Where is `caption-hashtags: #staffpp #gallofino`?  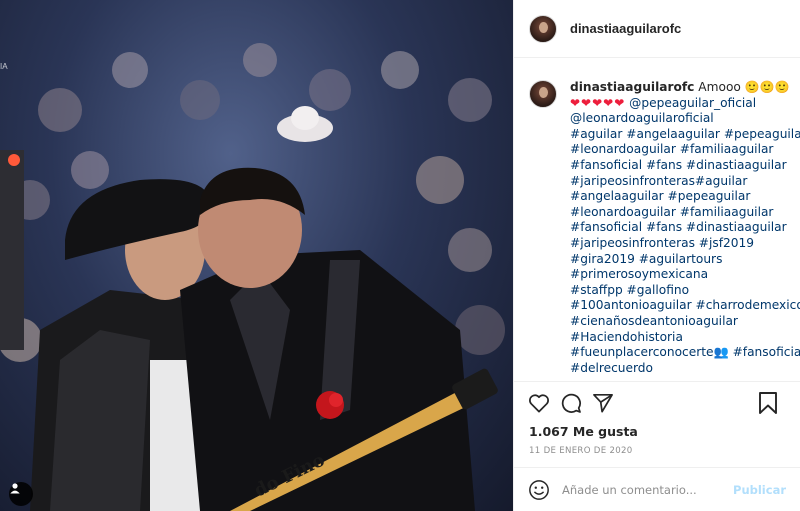 caption-hashtags: #staffpp #gallofino is located at coordinates (685, 291).